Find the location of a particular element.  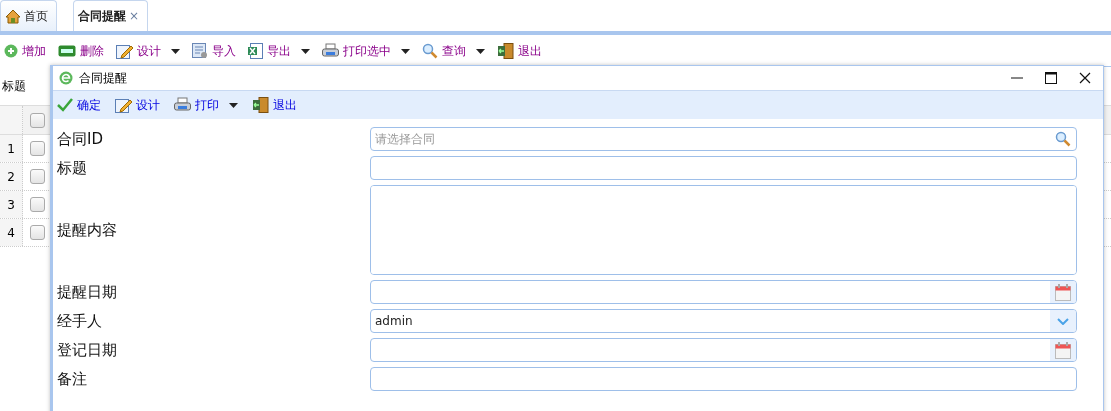

toolbar-button: 删除 is located at coordinates (81, 51).